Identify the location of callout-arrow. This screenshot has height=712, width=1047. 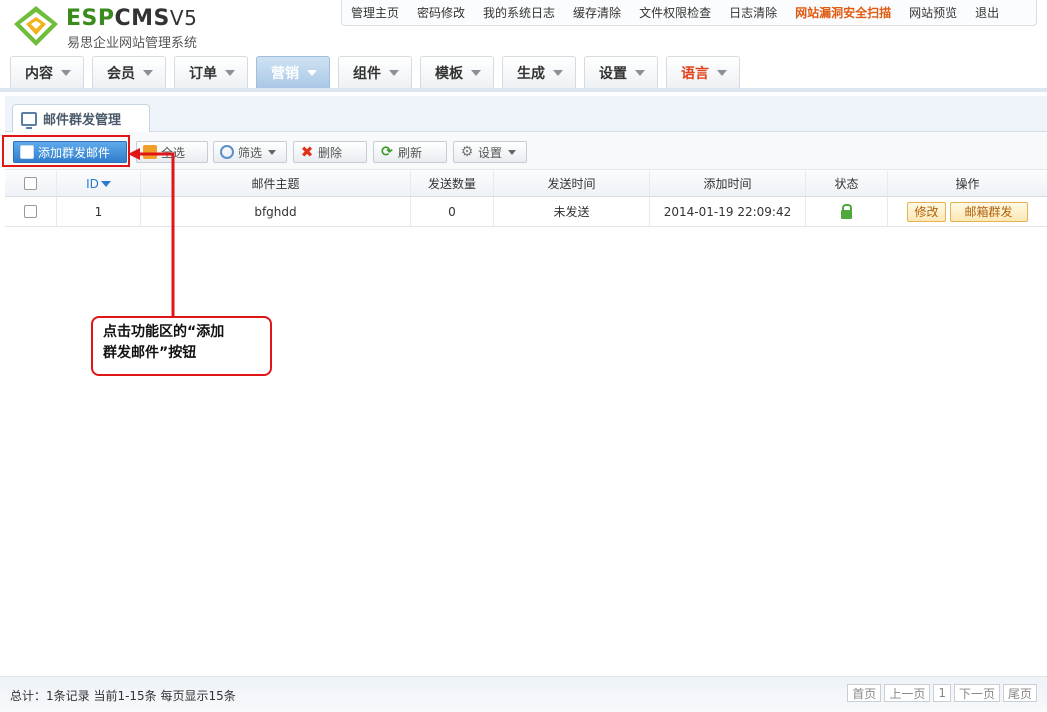
(151, 233).